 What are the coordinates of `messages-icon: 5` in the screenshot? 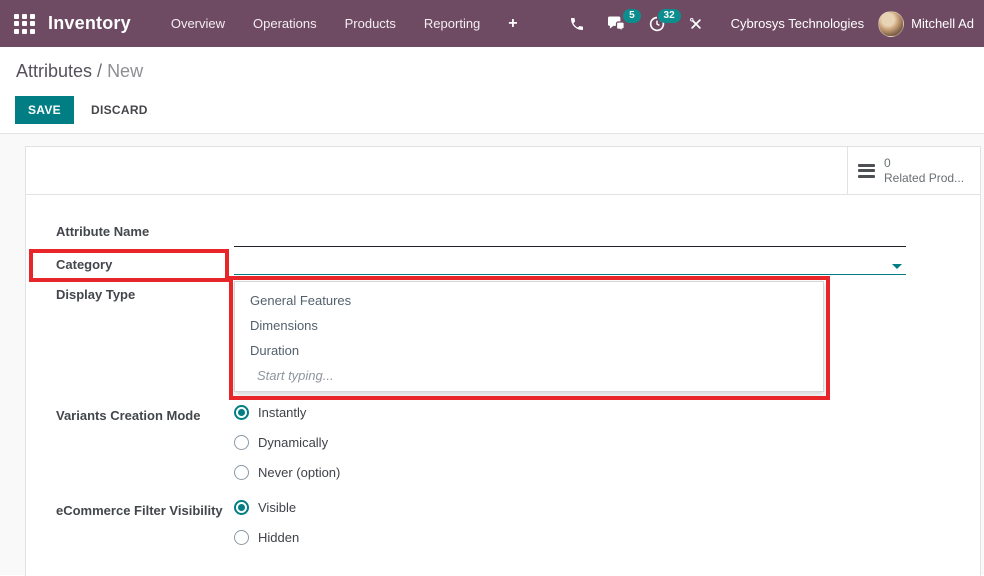 It's located at (618, 22).